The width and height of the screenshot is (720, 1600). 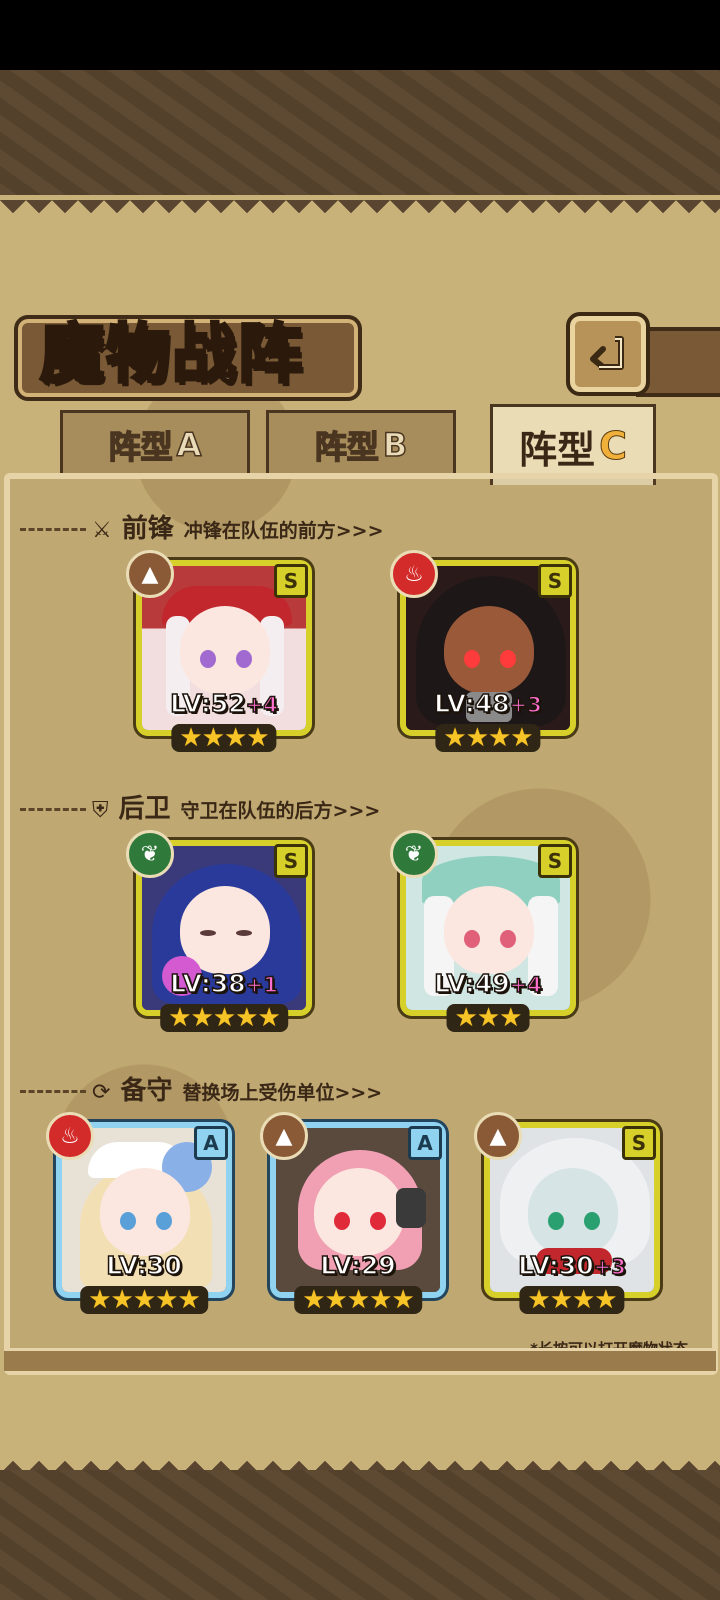 I want to click on tab-formation-b: 阵型 B, so click(x=361, y=443).